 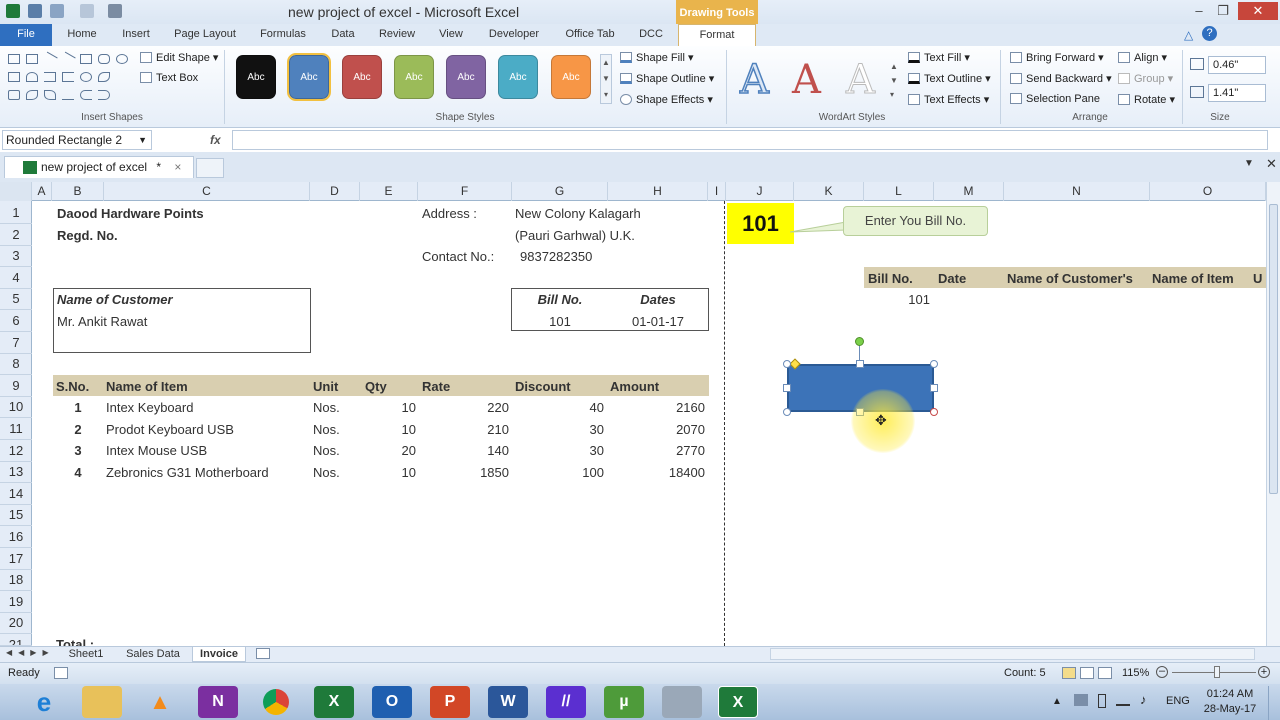 What do you see at coordinates (634, 386) in the screenshot?
I see `items-header-amount: Amount` at bounding box center [634, 386].